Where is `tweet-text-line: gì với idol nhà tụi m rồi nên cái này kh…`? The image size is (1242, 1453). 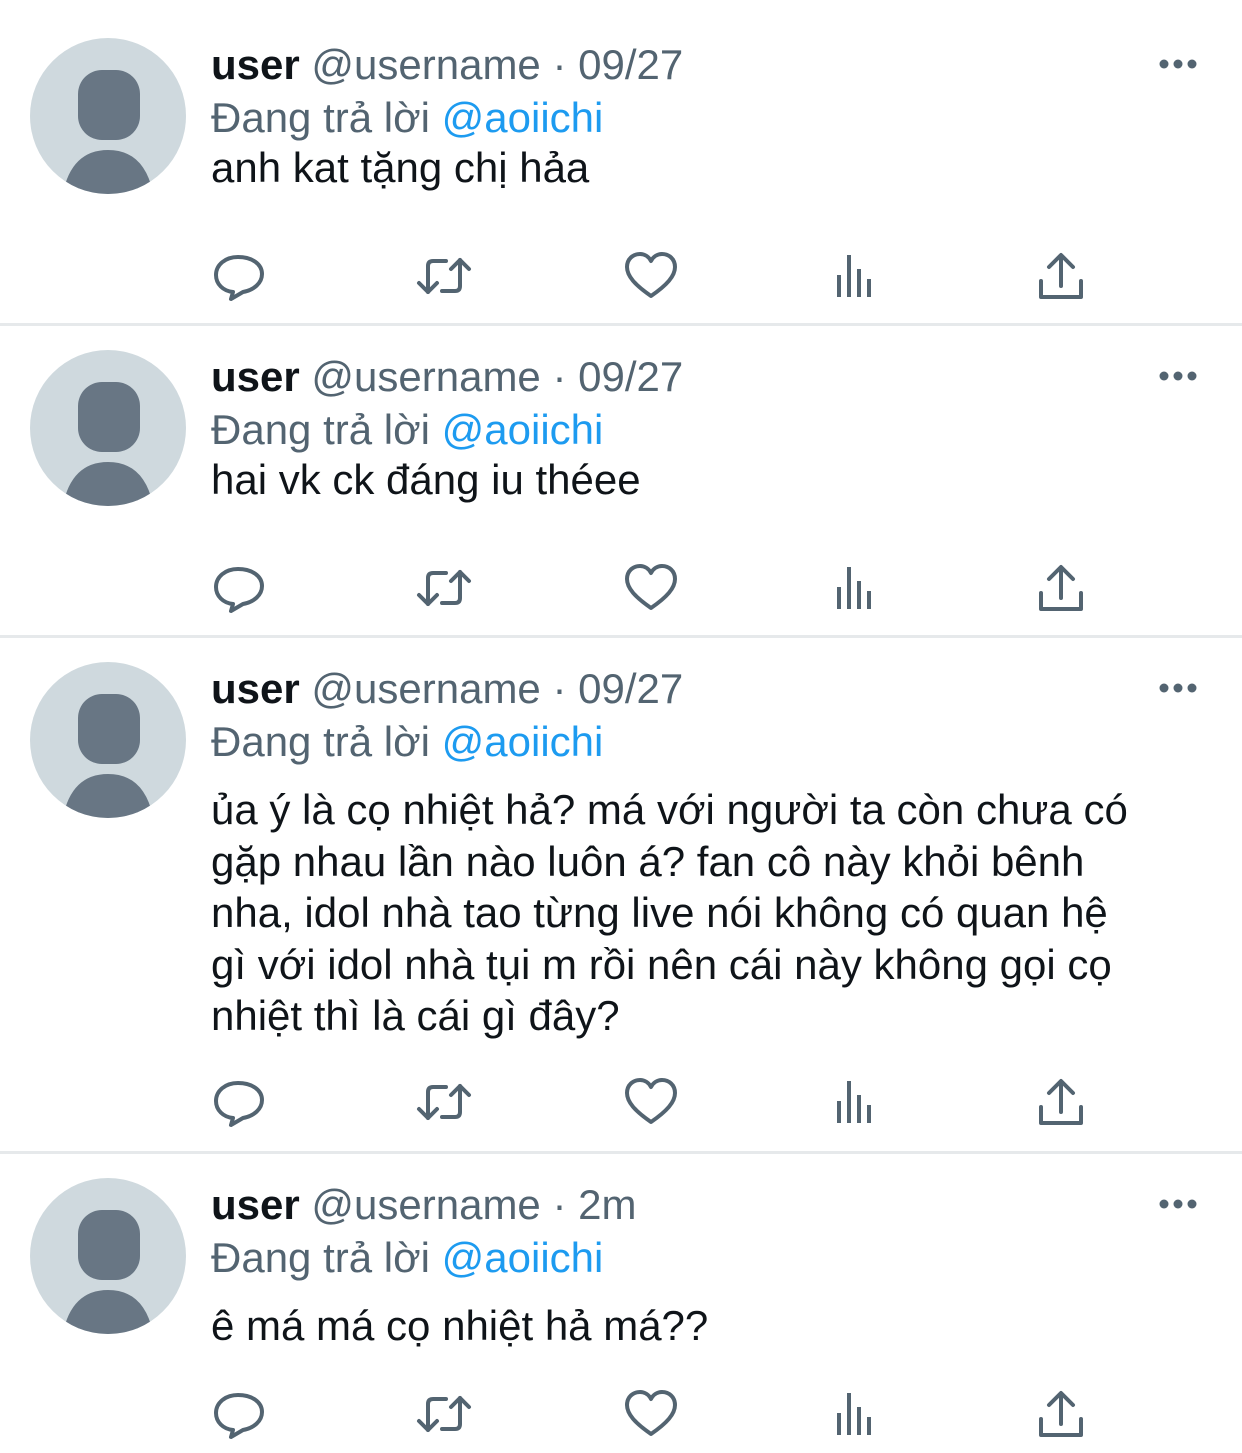
tweet-text-line: gì với idol nhà tụi m rồi nên cái này kh… is located at coordinates (661, 964).